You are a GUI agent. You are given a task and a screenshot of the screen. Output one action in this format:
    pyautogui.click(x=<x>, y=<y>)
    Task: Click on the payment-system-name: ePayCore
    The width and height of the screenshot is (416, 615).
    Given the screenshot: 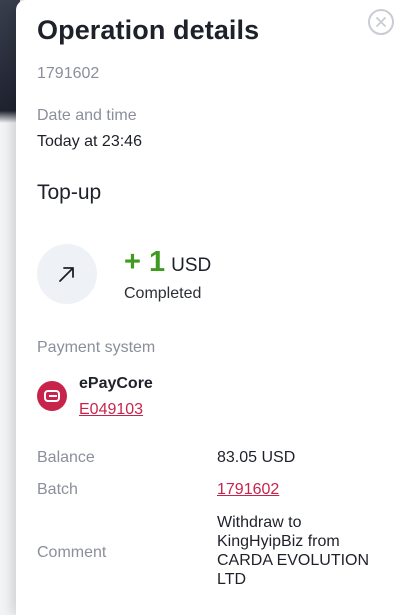 What is the action you would take?
    pyautogui.click(x=116, y=383)
    